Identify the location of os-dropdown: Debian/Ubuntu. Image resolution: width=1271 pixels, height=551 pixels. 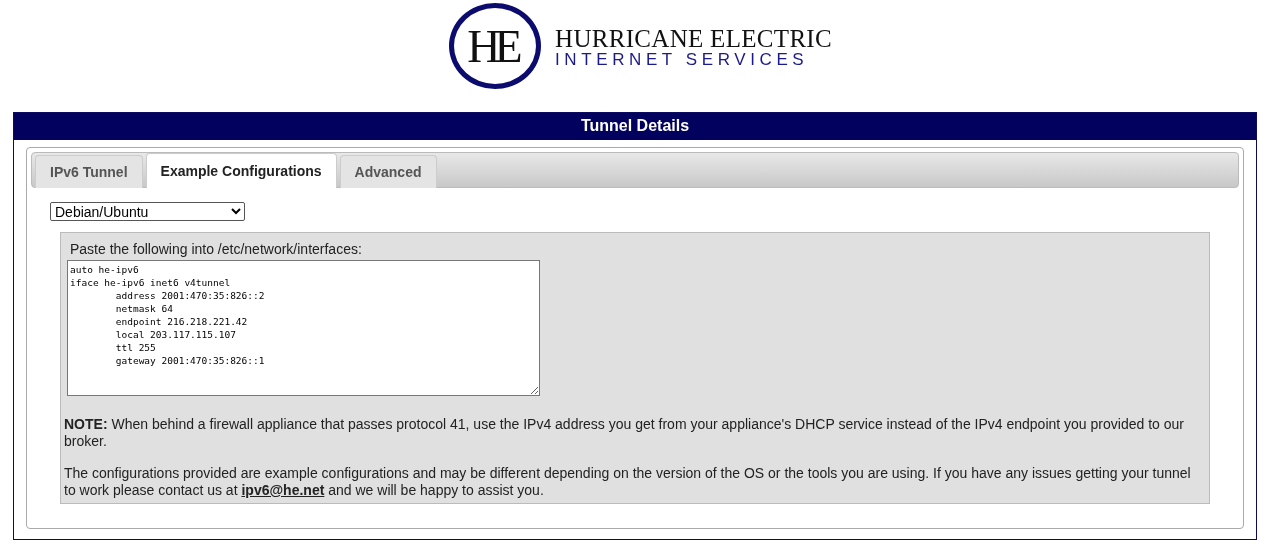
(147, 211).